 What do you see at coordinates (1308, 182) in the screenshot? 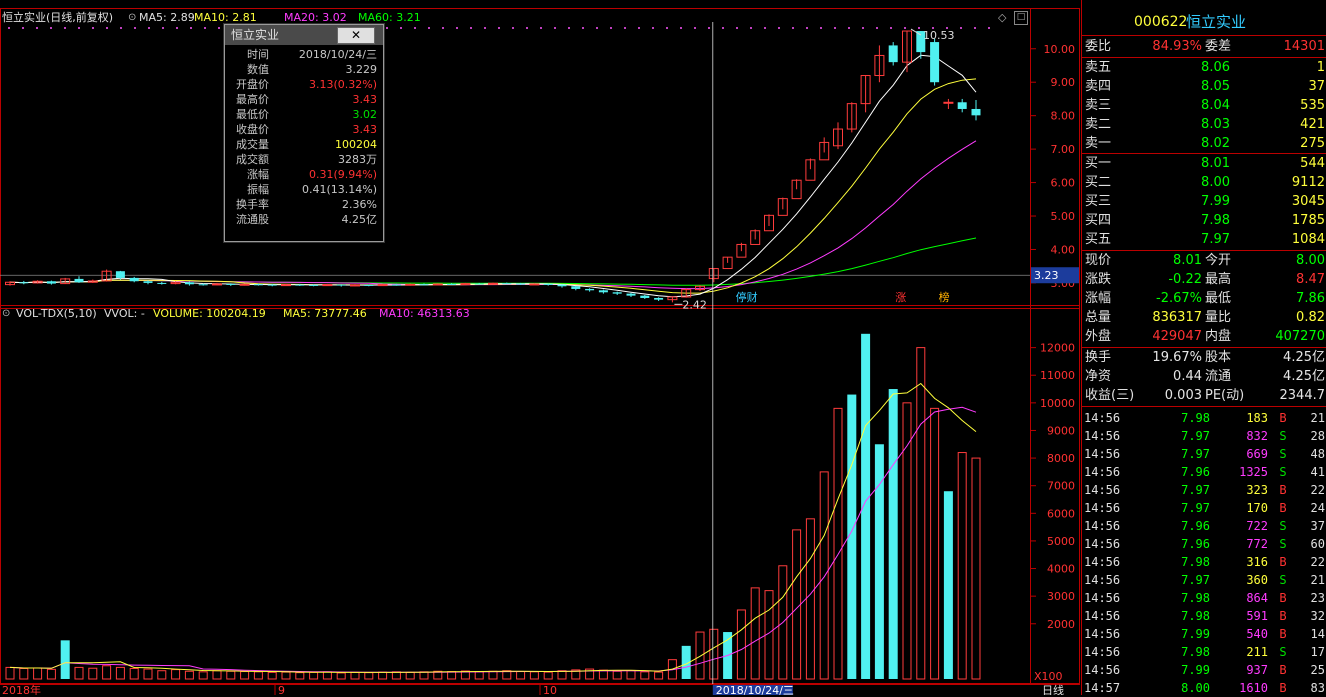
I see `order-qty: 9112` at bounding box center [1308, 182].